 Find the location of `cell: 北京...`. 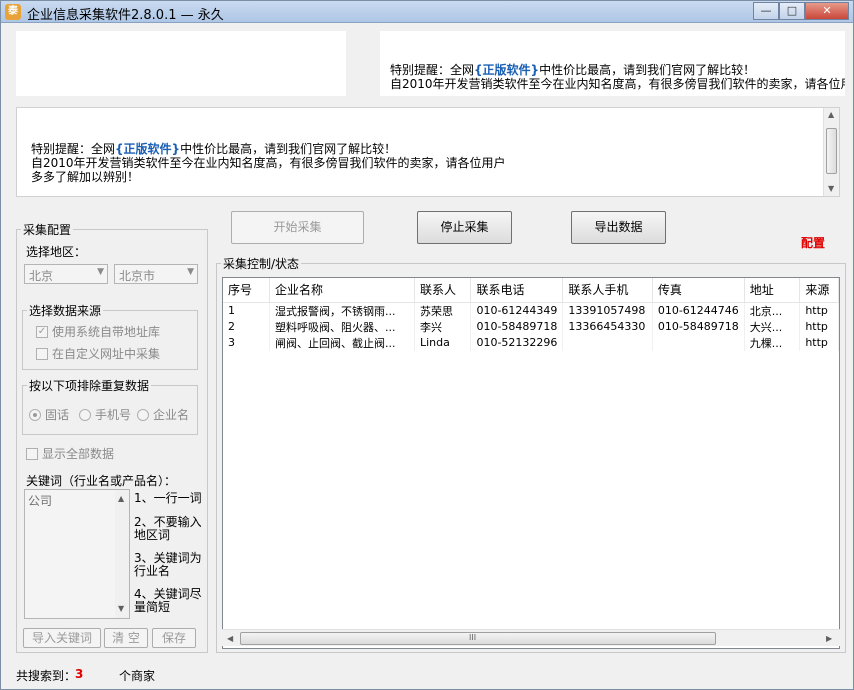

cell: 北京... is located at coordinates (772, 310).